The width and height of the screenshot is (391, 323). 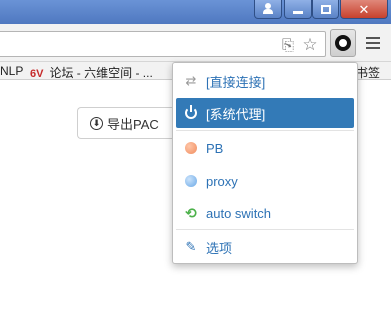 I want to click on menu-item-label: auto switch, so click(x=239, y=213).